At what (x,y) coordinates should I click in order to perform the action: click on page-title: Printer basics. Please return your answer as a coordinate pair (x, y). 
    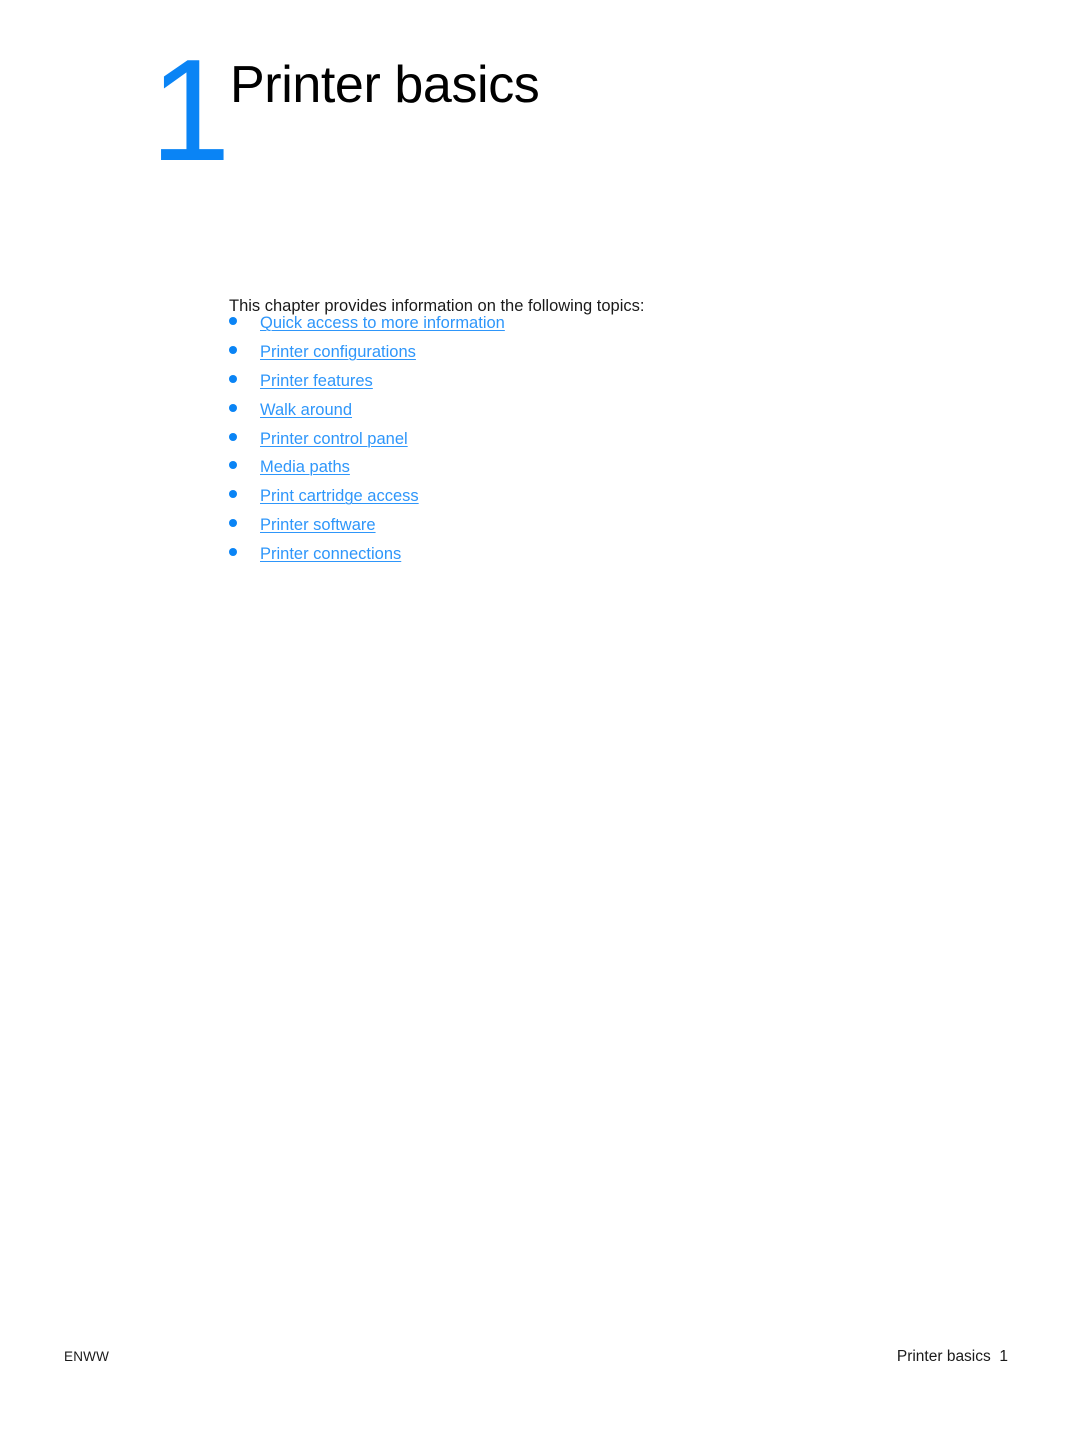
    Looking at the image, I should click on (385, 85).